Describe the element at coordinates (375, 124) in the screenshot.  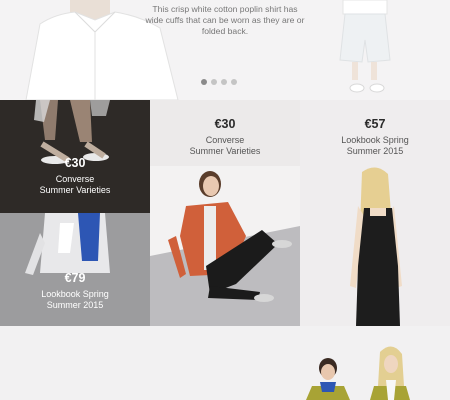
I see `product-price: €57` at that location.